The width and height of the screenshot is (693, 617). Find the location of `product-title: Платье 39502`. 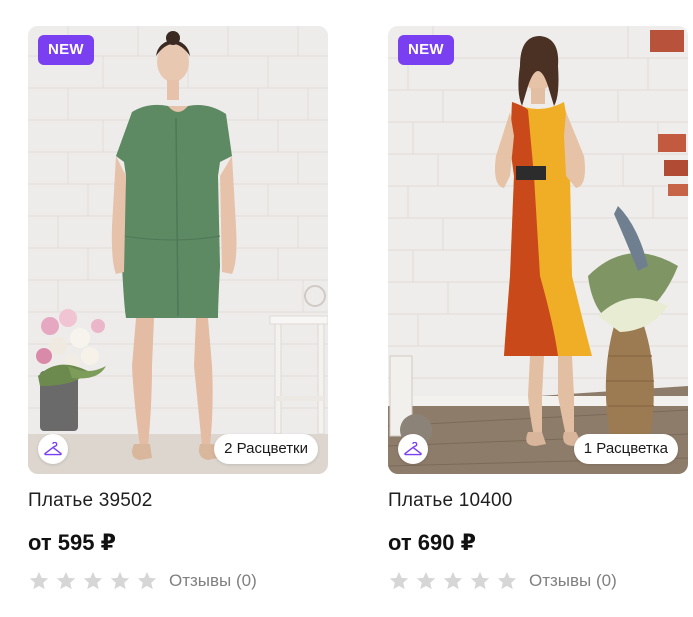

product-title: Платье 39502 is located at coordinates (178, 501).